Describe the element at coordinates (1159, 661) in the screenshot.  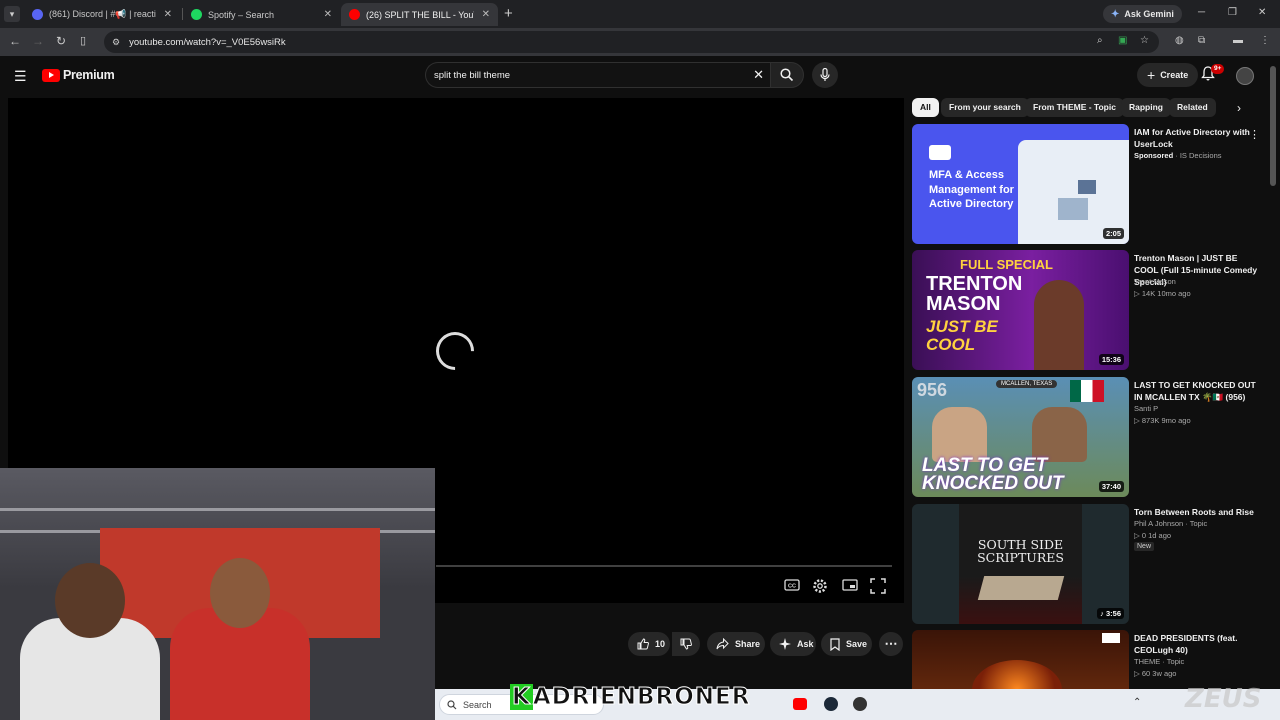
I see `channel-name: THEME · Topic` at that location.